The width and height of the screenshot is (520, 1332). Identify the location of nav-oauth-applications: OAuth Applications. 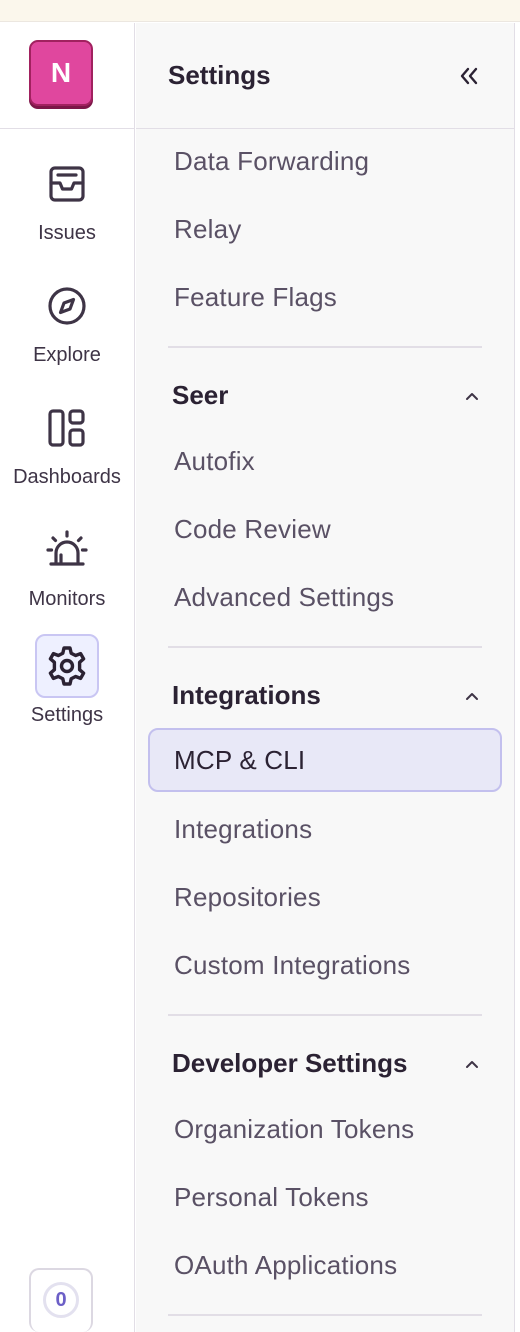
(285, 1265).